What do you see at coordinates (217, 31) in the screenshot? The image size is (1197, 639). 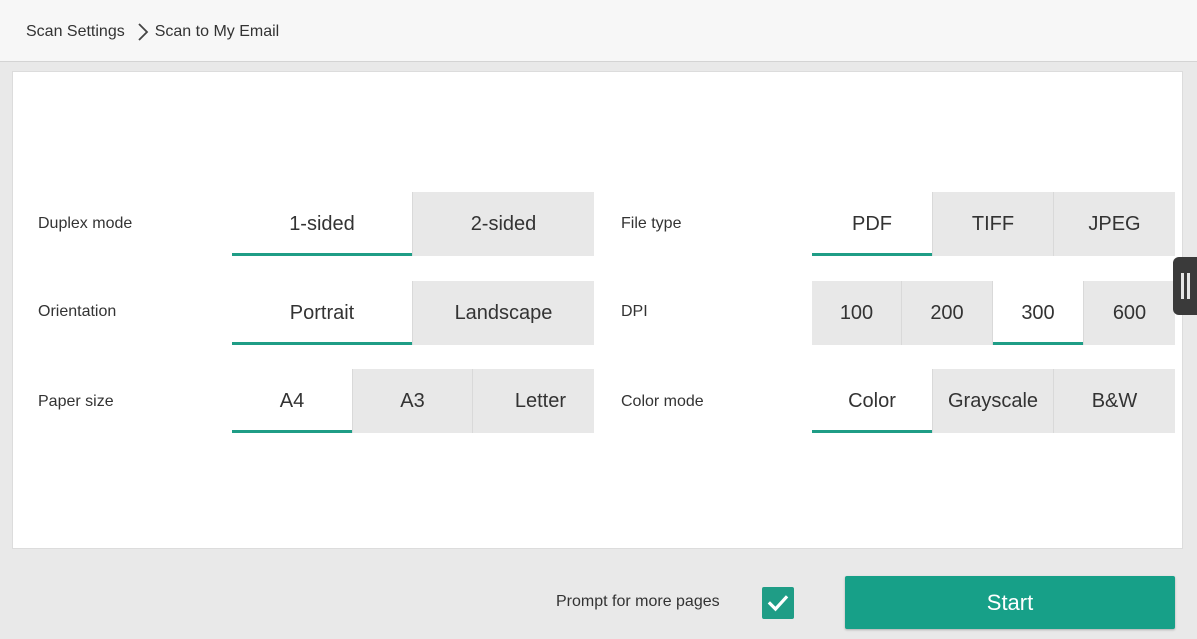 I see `breadcrumb-current: Scan to My Email` at bounding box center [217, 31].